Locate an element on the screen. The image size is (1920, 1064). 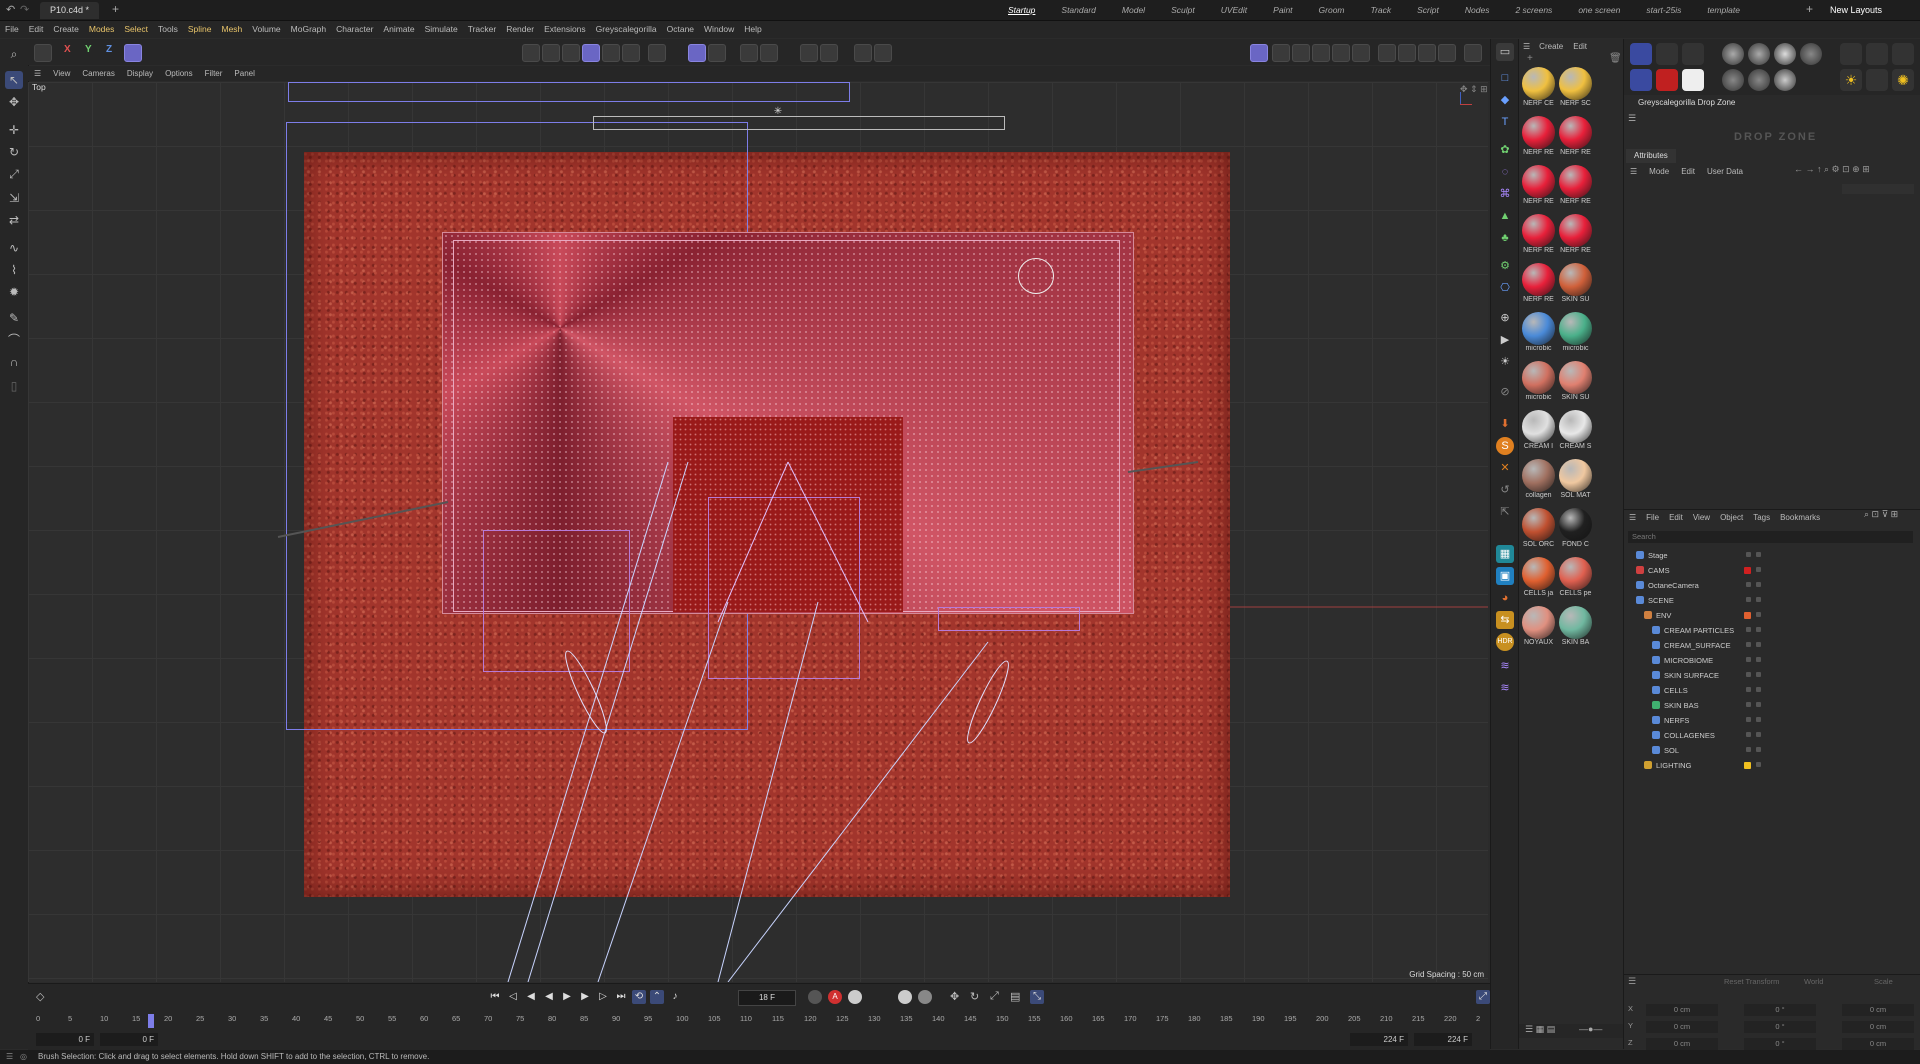
position-key-icon: ✥ is located at coordinates (954, 996).